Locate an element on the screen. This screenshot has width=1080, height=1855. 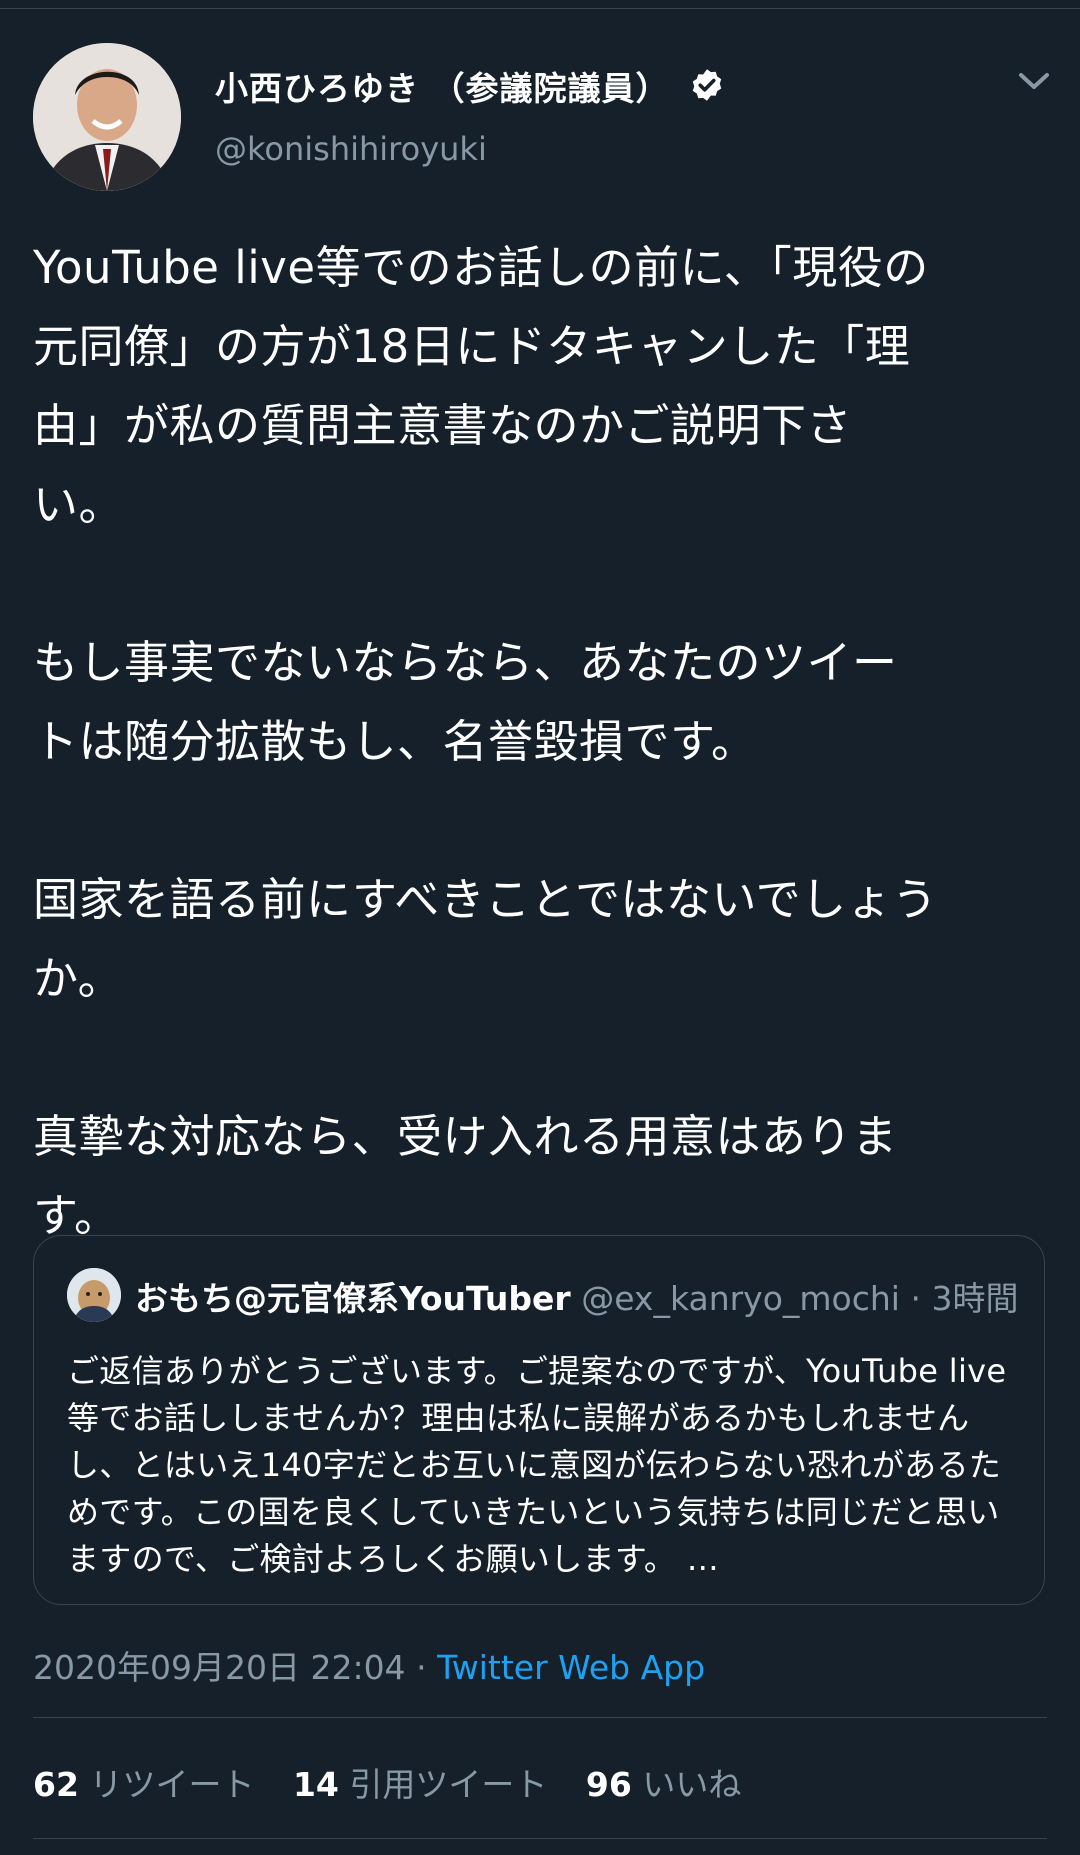
quoted-author-handle: @ex_kanryo_mochi is located at coordinates (740, 1298).